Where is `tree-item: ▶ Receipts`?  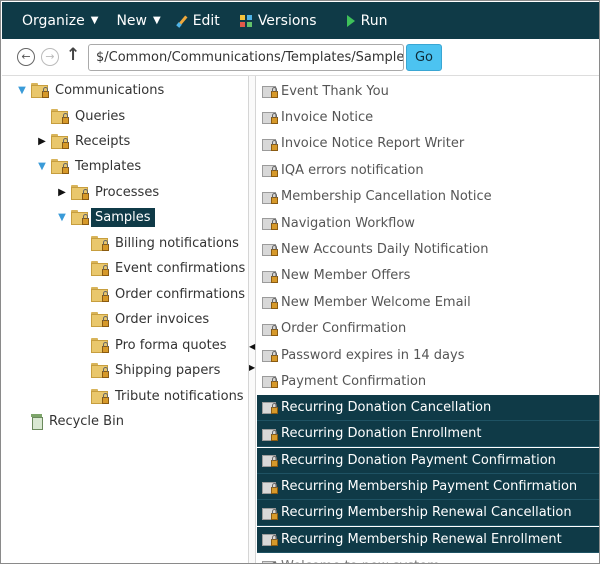
tree-item: ▶ Receipts is located at coordinates (85, 141).